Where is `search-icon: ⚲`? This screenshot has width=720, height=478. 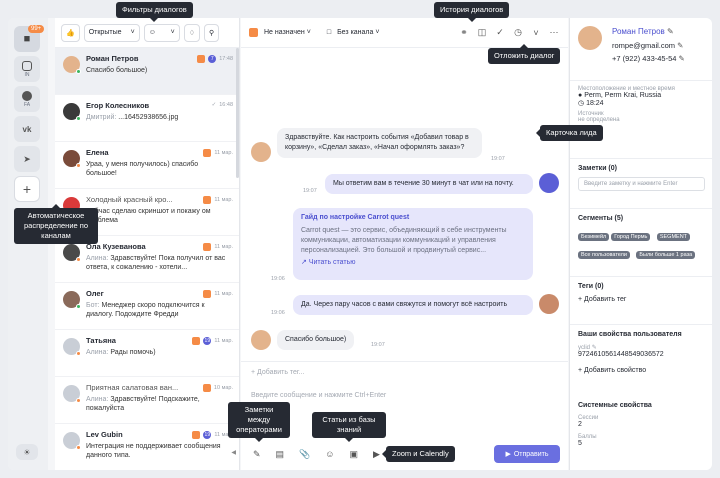
search-icon: ⚲ is located at coordinates (212, 33).